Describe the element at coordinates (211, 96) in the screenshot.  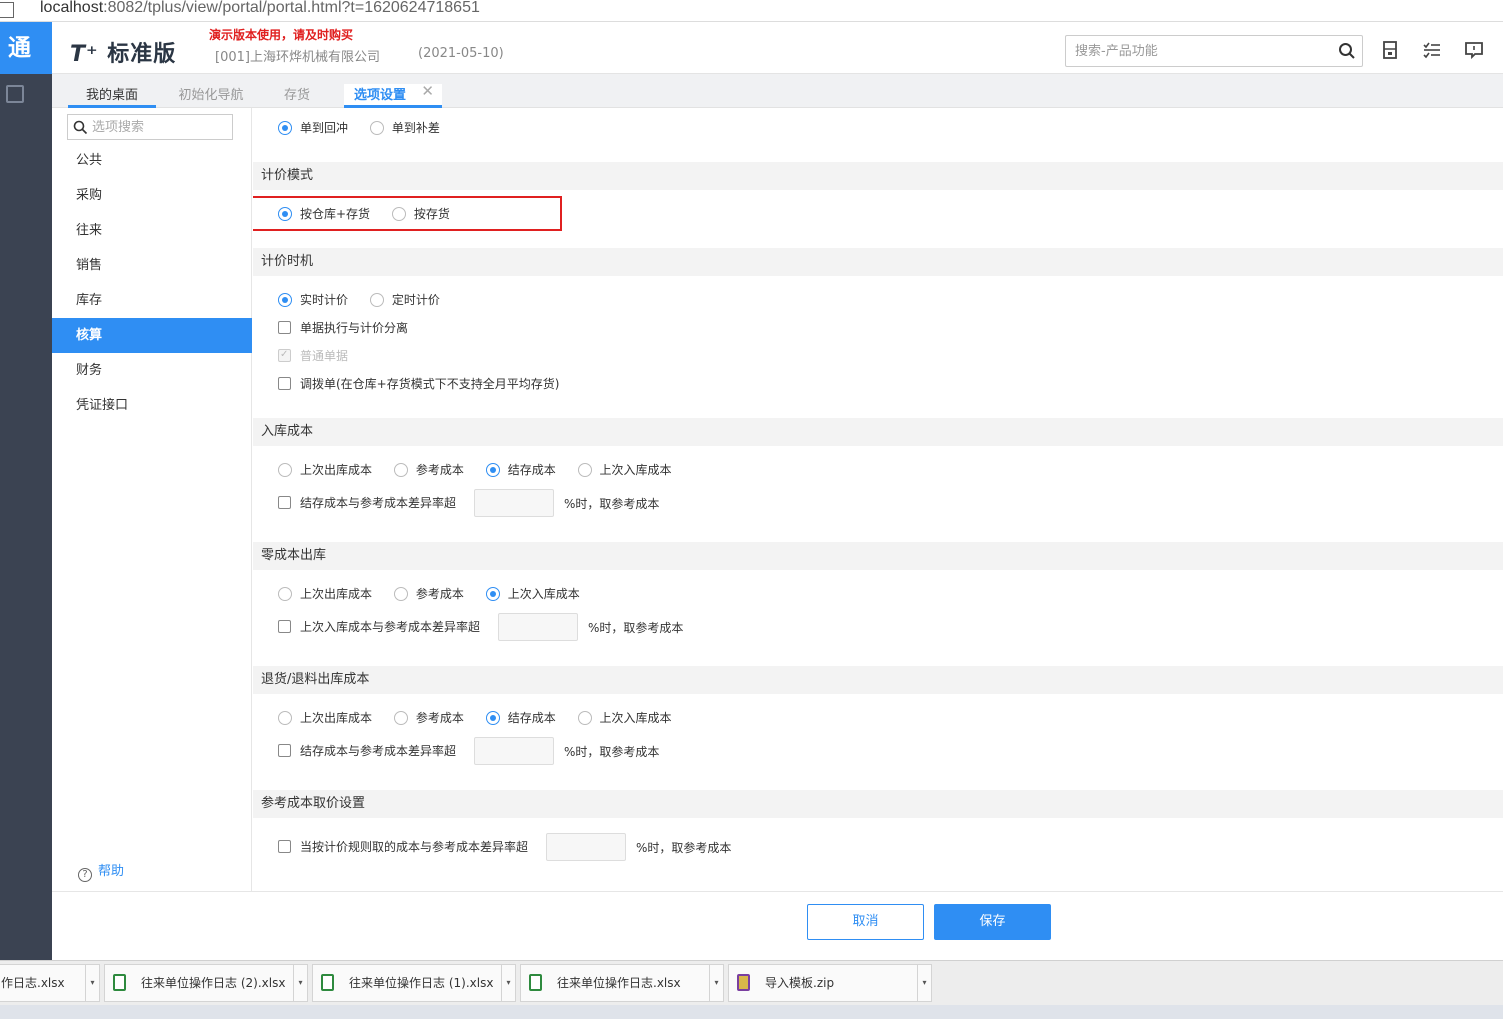
I see `tab-init-nav: 初始化导航` at that location.